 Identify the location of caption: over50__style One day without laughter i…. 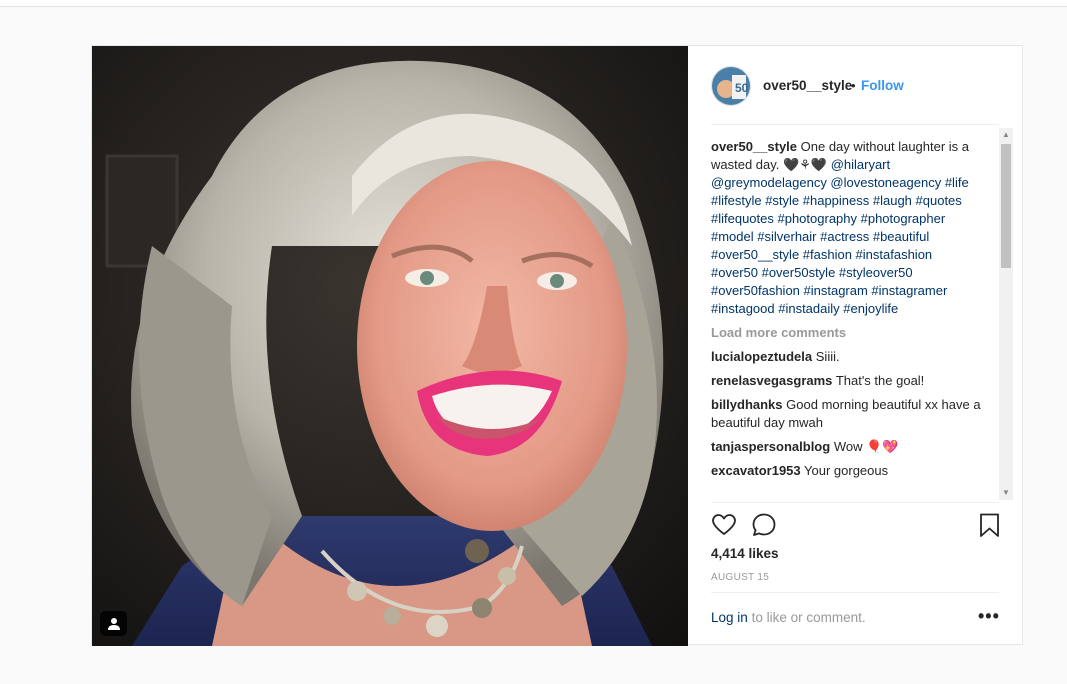
(846, 228).